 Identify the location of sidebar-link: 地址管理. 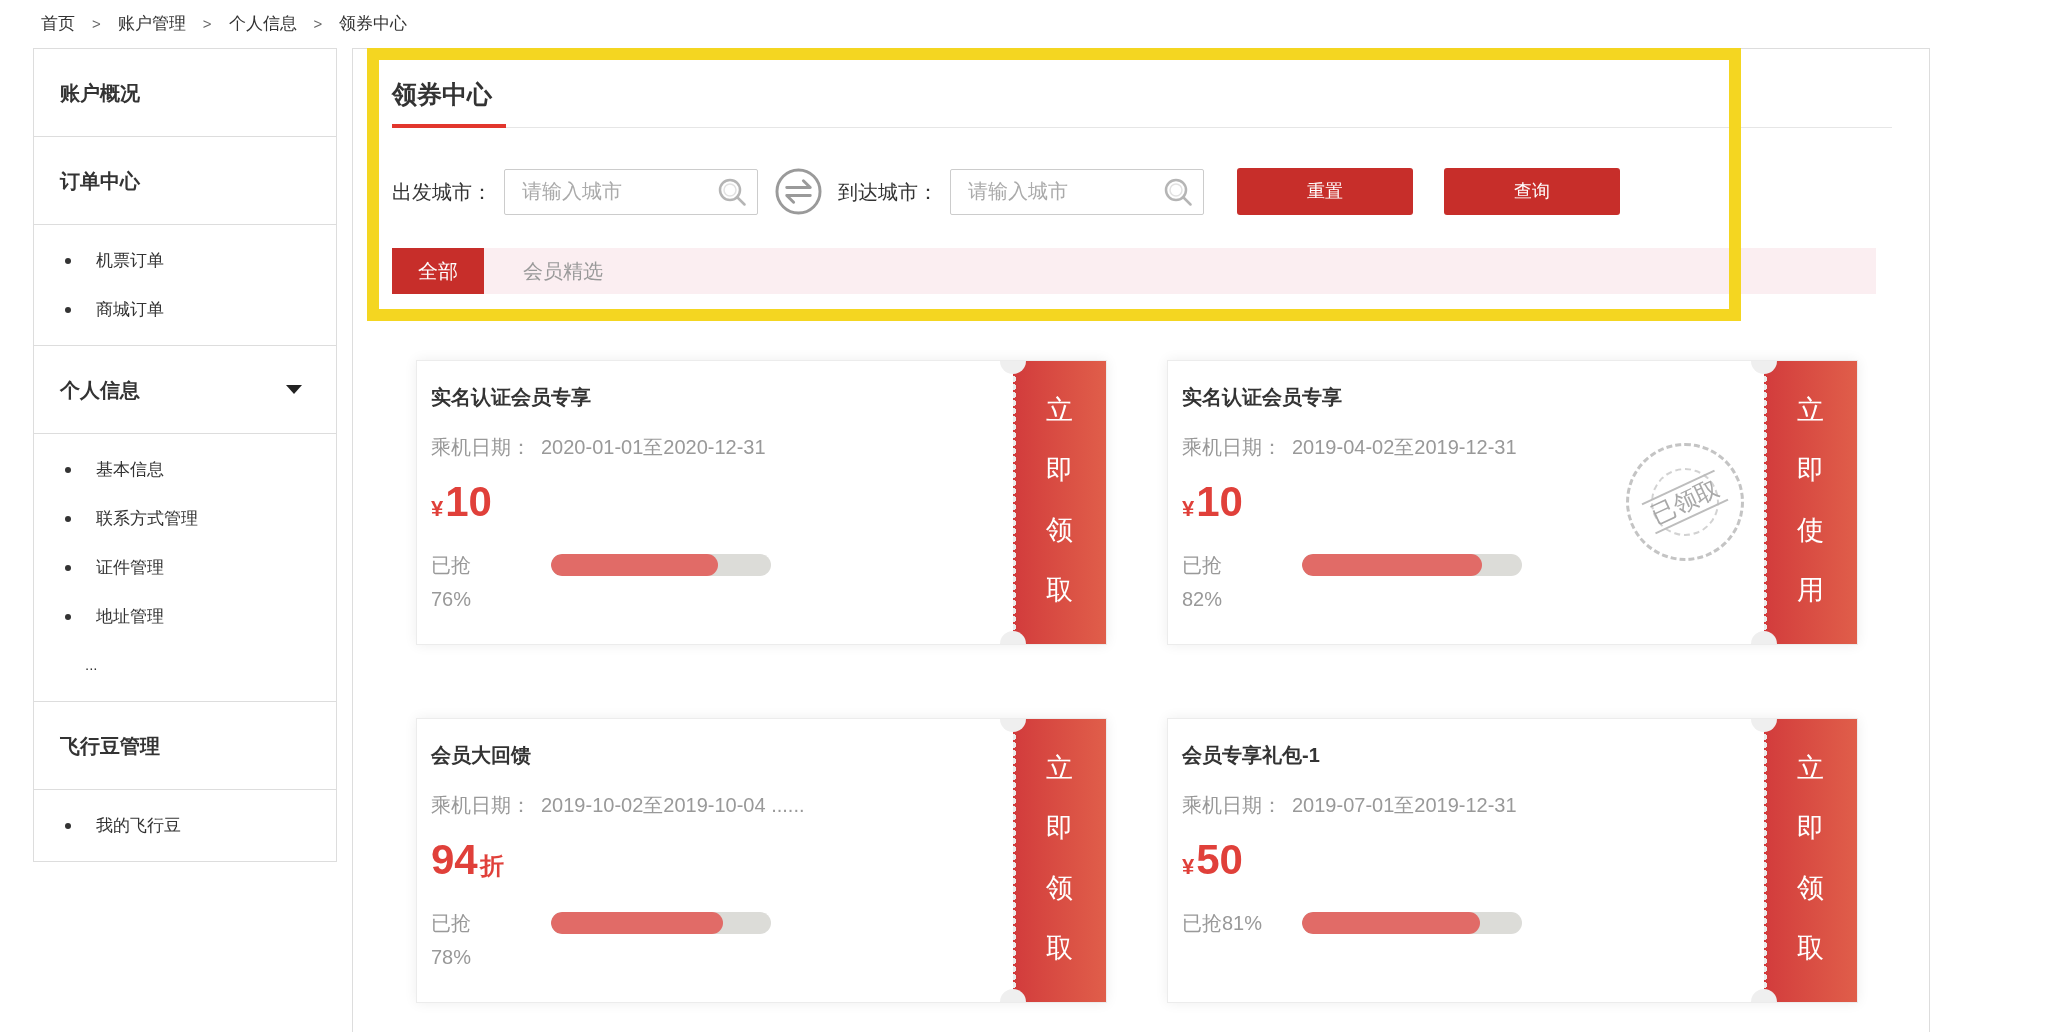
(130, 616).